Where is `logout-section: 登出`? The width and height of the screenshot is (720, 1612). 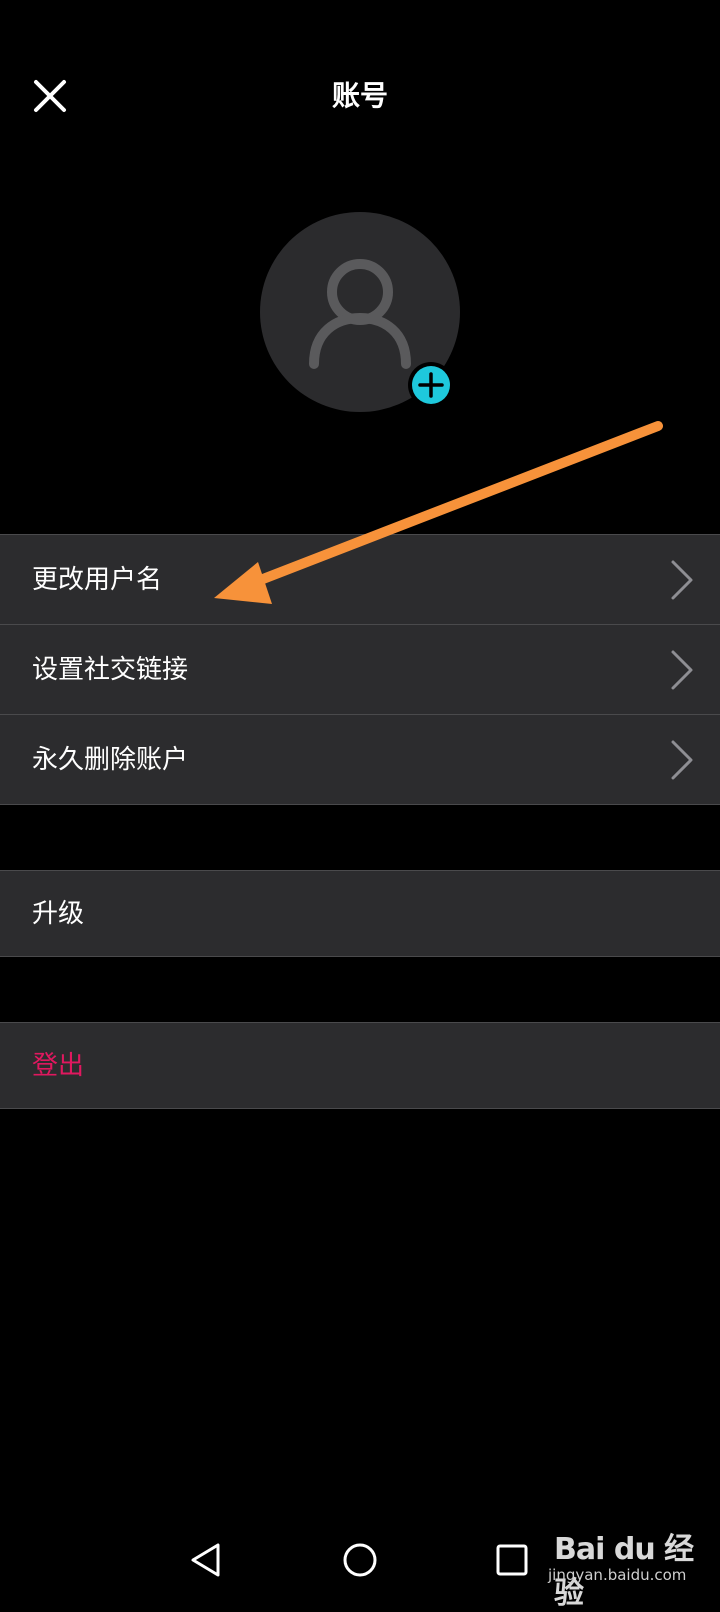 logout-section: 登出 is located at coordinates (360, 1065).